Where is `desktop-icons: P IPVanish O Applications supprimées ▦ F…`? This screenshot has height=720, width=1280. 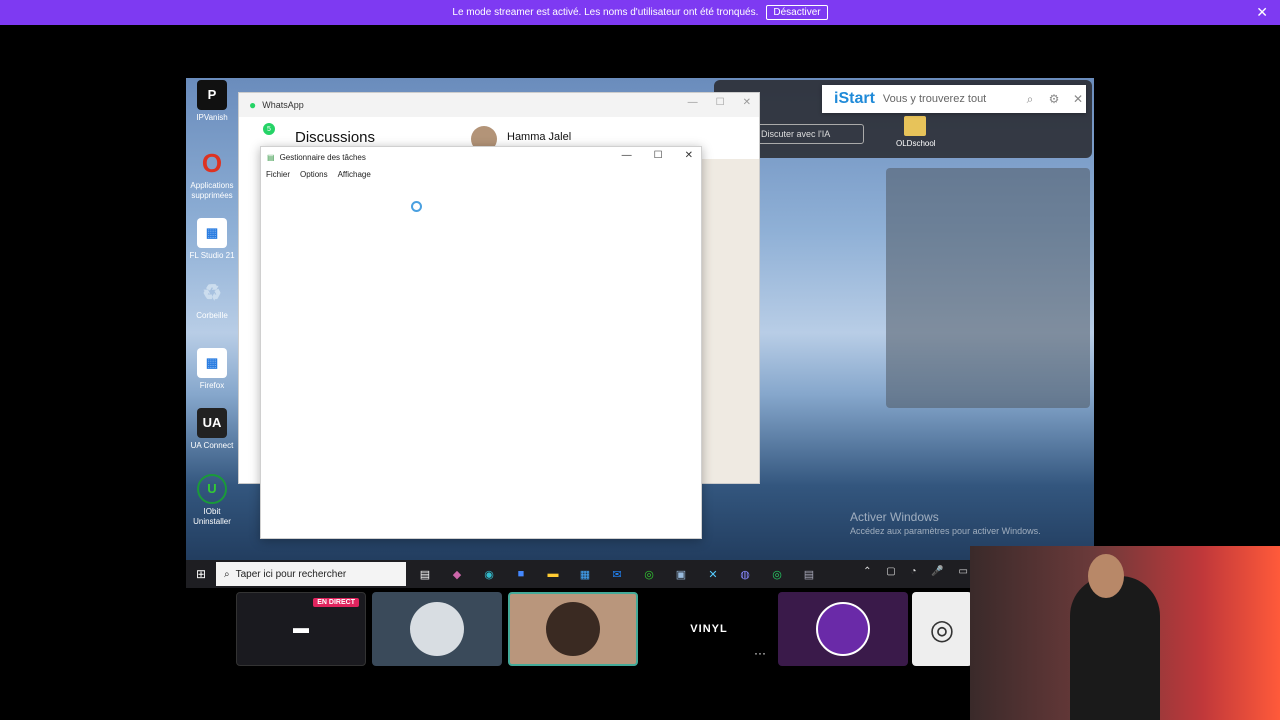 desktop-icons: P IPVanish O Applications supprimées ▦ F… is located at coordinates (212, 318).